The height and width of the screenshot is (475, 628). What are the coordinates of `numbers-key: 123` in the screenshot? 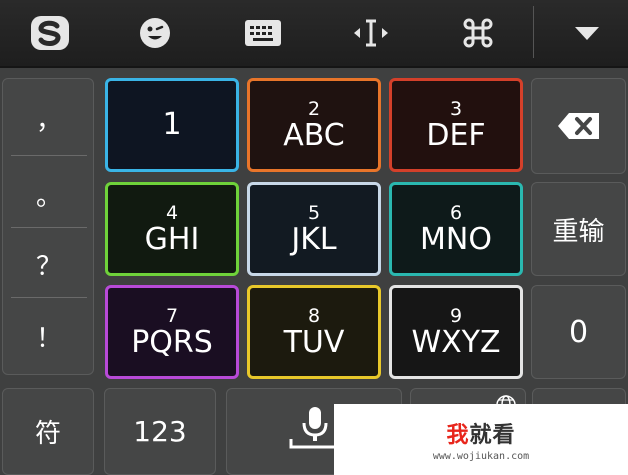 It's located at (160, 431).